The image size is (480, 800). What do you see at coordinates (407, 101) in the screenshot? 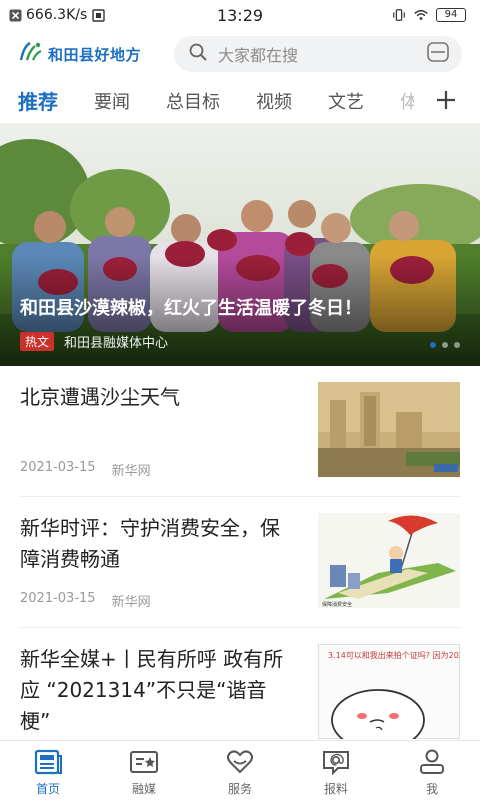
I see `tab-sports: 体` at bounding box center [407, 101].